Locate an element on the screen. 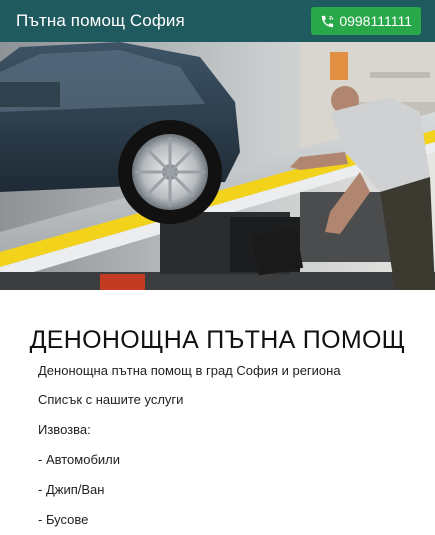 The width and height of the screenshot is (435, 535). phone-icon is located at coordinates (327, 21).